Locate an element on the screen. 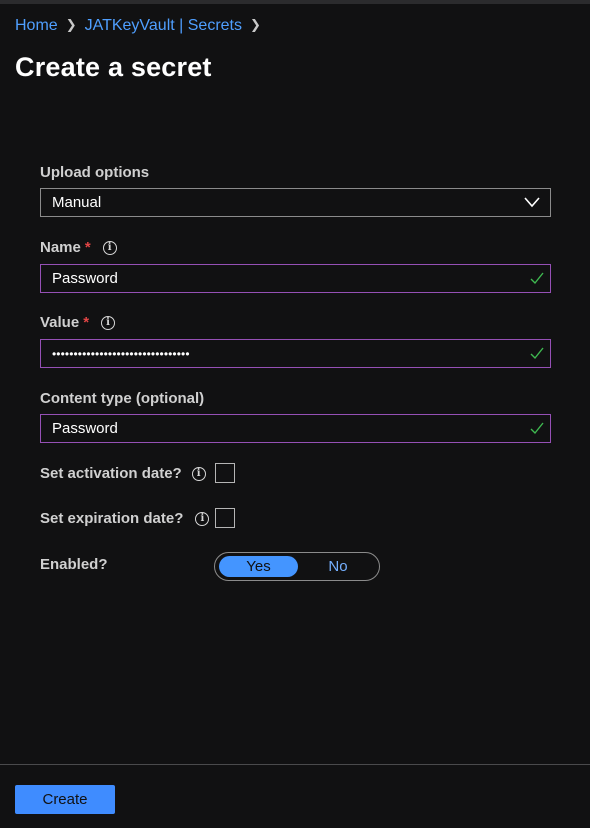  breadcrumb: Home ❯ JATKeyVault | Secrets ❯ is located at coordinates (138, 26).